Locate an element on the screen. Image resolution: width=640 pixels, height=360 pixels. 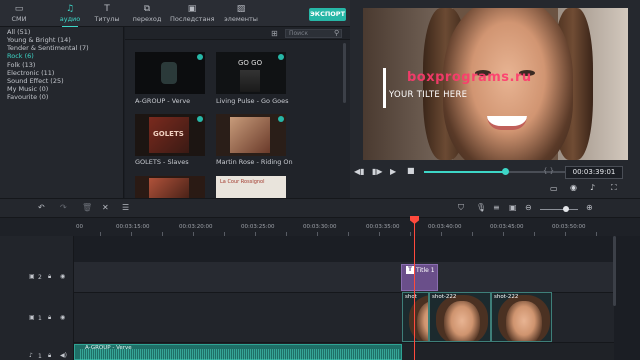
timeline-toolbar: ↶ ↷ 🗑 ✕ ☰ ⛉ 🎙 ≡ ▣ ⊖ ⊕ is located at coordinates (320, 208).